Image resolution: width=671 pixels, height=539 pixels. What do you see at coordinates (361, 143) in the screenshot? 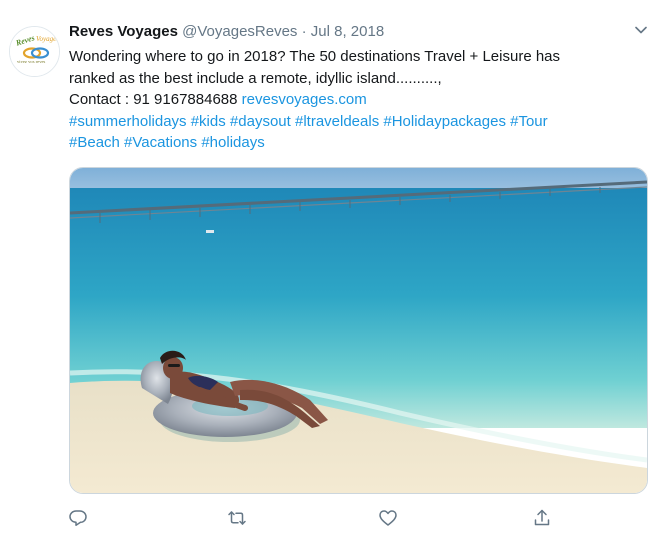
I see `hashtag-line-2: #Beach #Vacations #holidays` at bounding box center [361, 143].